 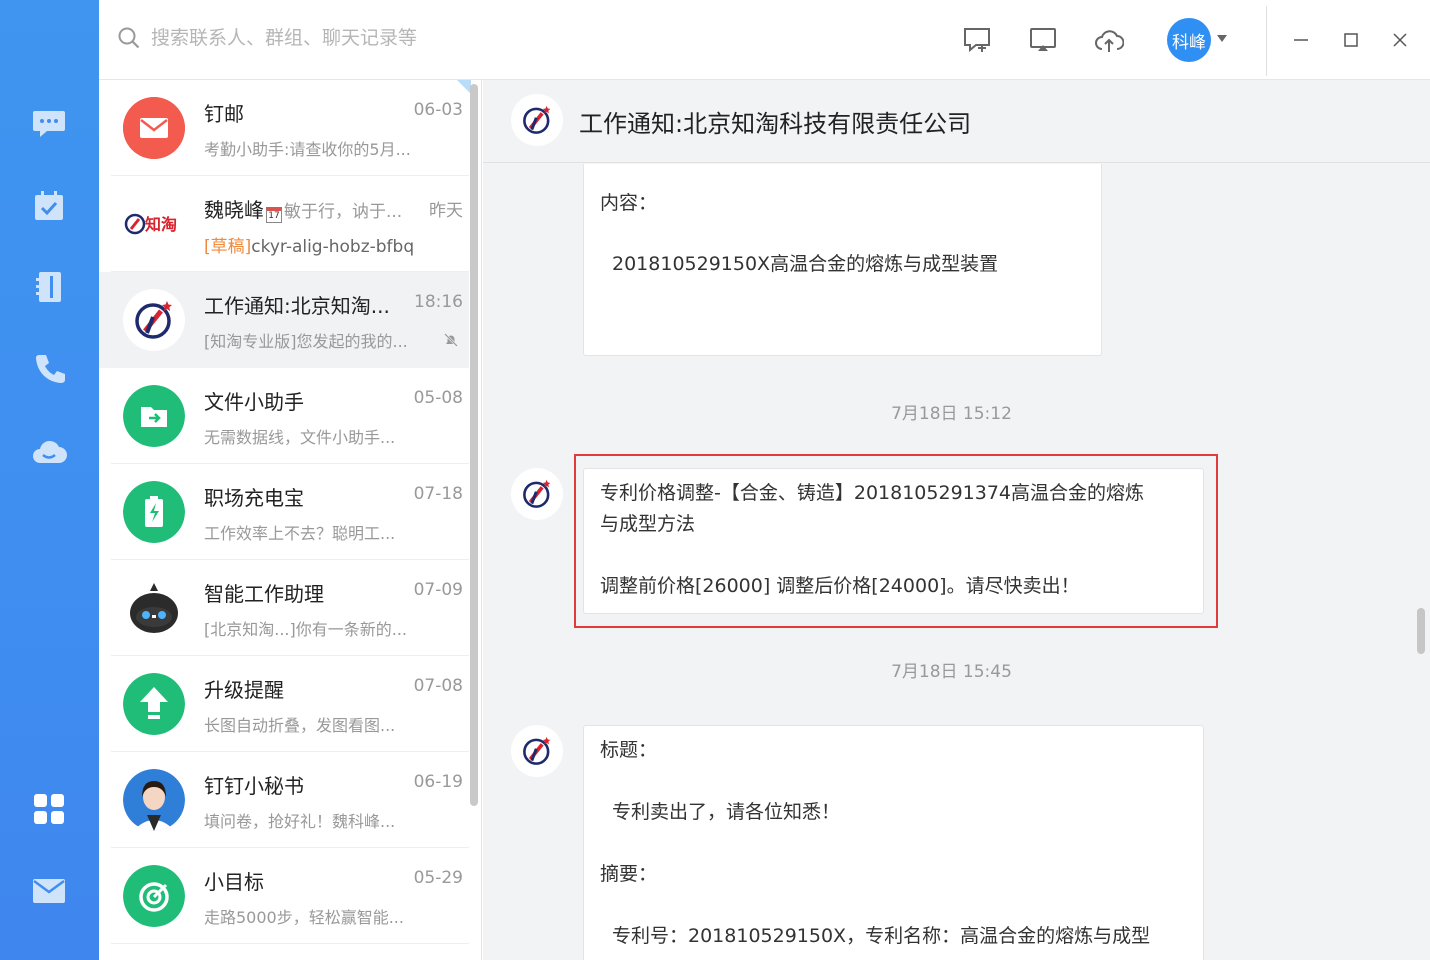 I want to click on search-input, so click(x=321, y=38).